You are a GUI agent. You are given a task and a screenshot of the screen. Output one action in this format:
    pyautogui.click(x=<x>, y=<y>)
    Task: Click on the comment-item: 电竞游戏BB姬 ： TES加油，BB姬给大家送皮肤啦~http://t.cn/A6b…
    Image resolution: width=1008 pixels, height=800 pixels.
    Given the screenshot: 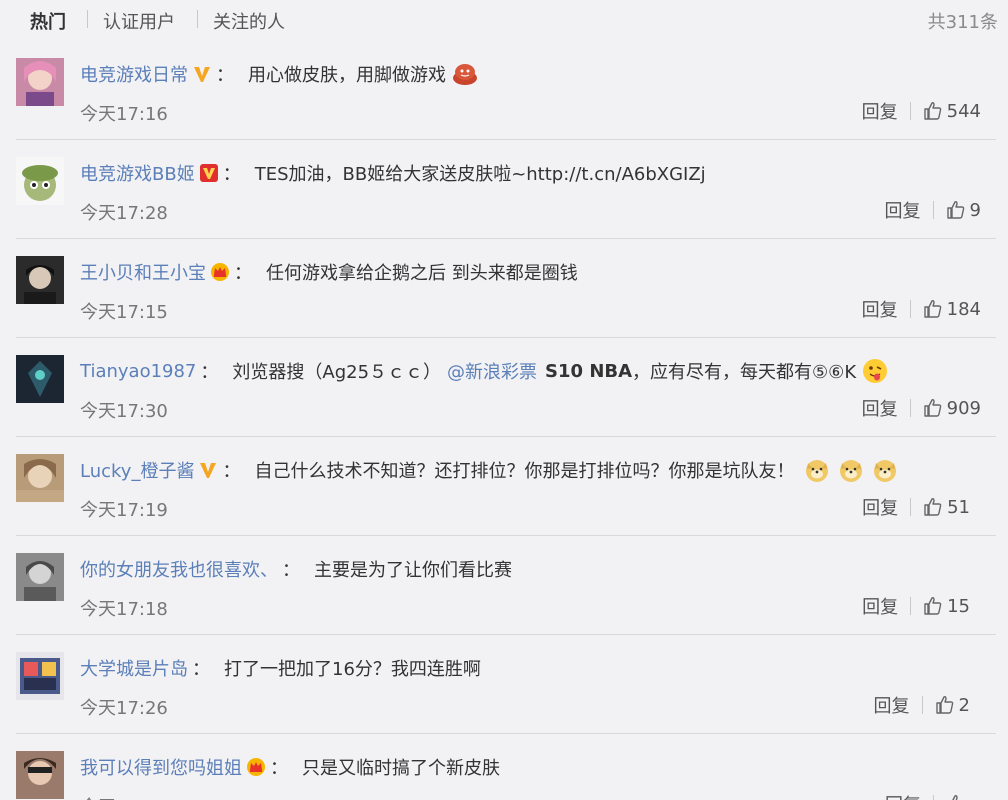 What is the action you would take?
    pyautogui.click(x=504, y=189)
    